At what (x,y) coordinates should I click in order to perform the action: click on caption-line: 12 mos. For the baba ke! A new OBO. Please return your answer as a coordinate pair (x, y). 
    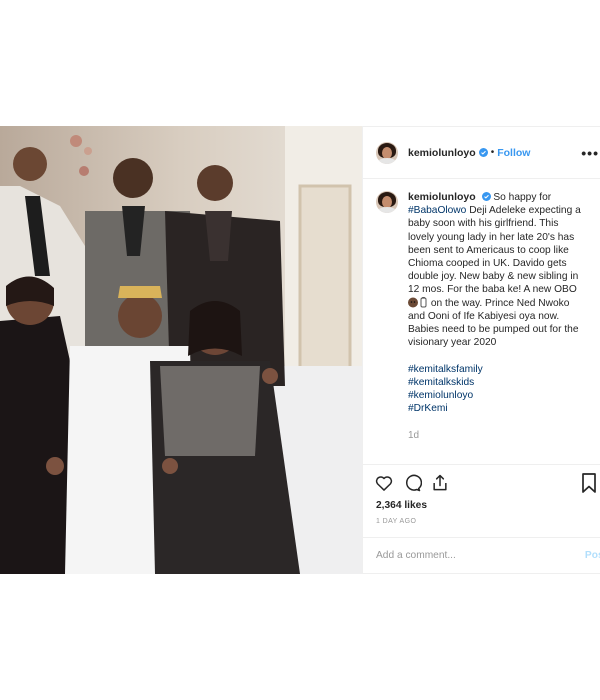
    Looking at the image, I should click on (492, 290).